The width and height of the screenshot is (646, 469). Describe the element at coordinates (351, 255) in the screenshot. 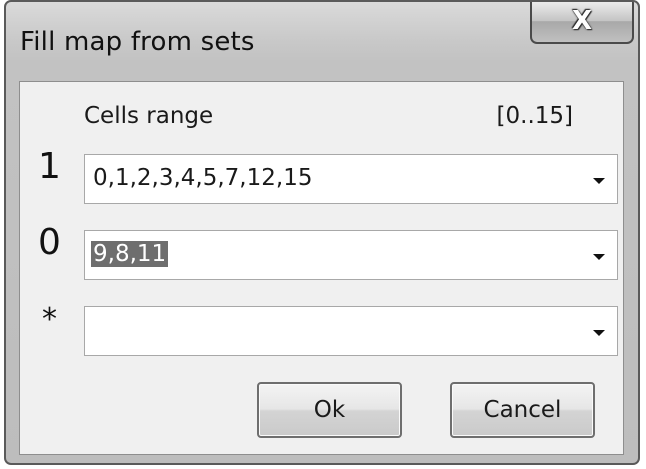

I see `set-0-combobox: 9,8,11` at that location.